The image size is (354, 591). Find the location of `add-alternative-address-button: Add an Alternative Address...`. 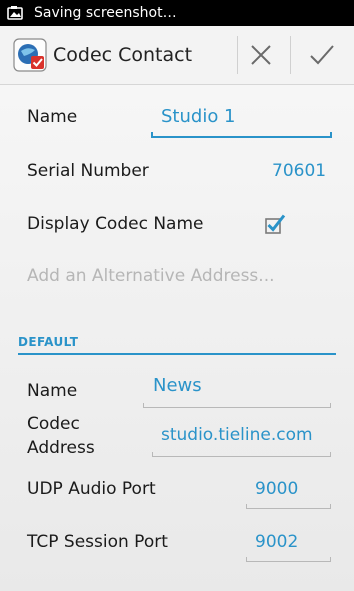

add-alternative-address-button: Add an Alternative Address... is located at coordinates (151, 276).